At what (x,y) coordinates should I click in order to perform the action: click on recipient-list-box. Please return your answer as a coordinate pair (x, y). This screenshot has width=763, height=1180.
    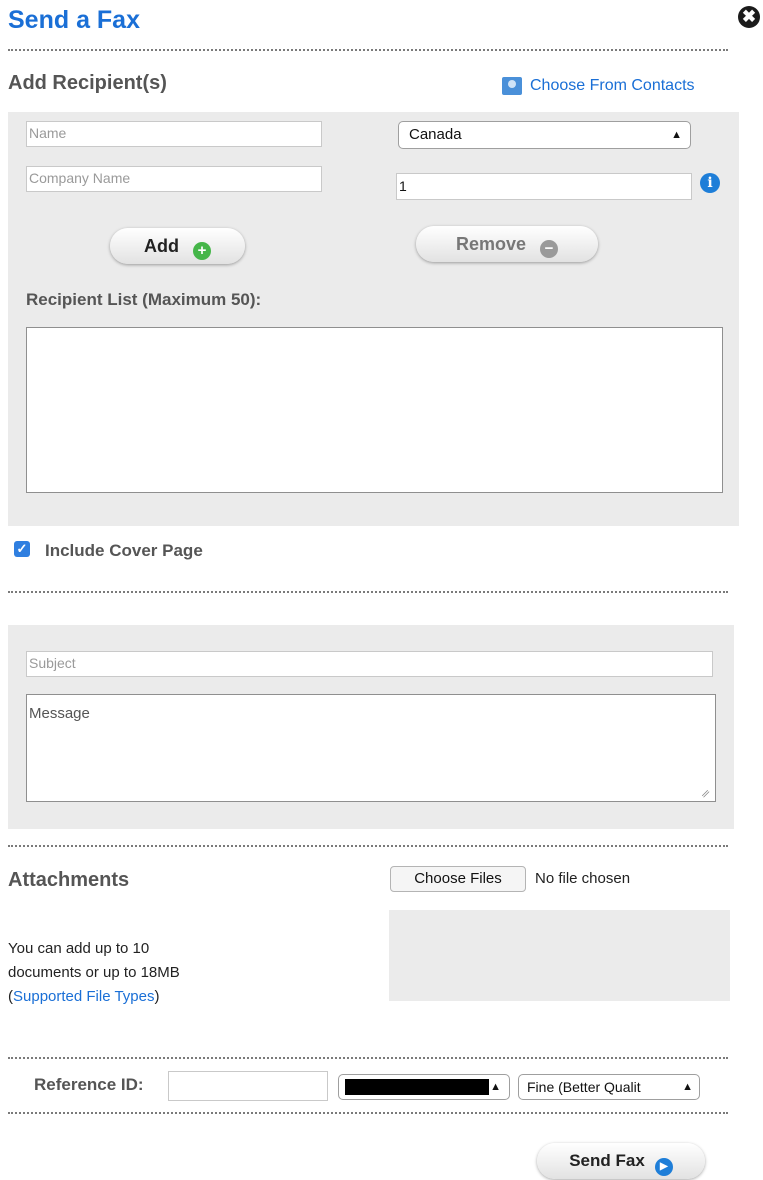
    Looking at the image, I should click on (374, 410).